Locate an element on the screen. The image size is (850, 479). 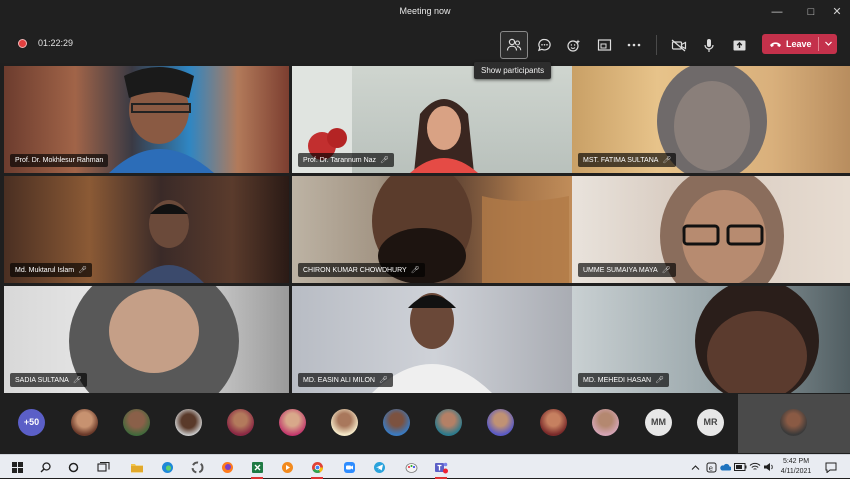
video-tile: Prof. Dr. Mokhlesur Rahman is located at coordinates (146, 119).